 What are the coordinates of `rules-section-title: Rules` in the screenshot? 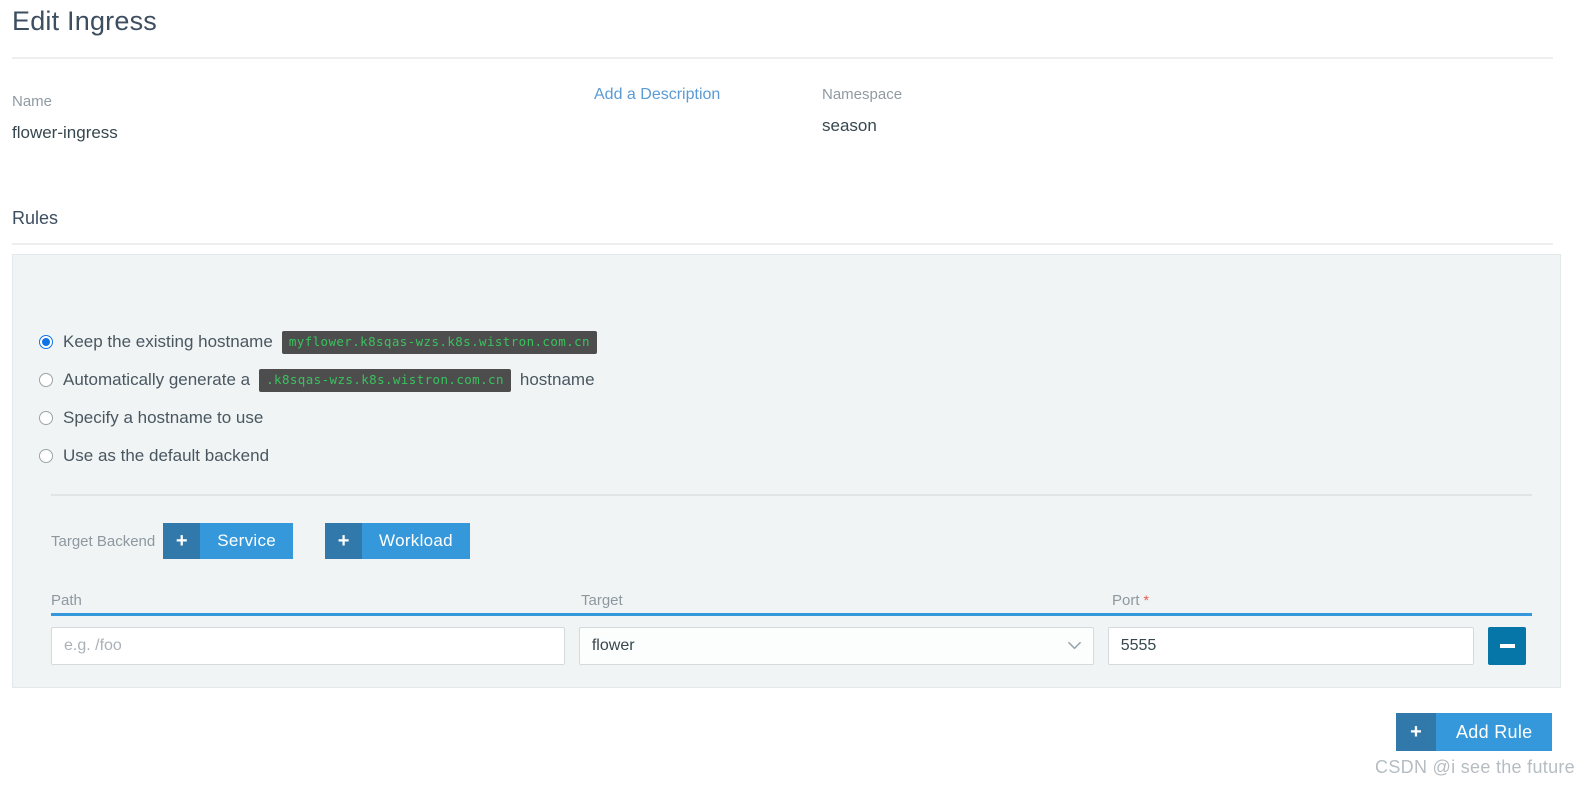 It's located at (35, 218).